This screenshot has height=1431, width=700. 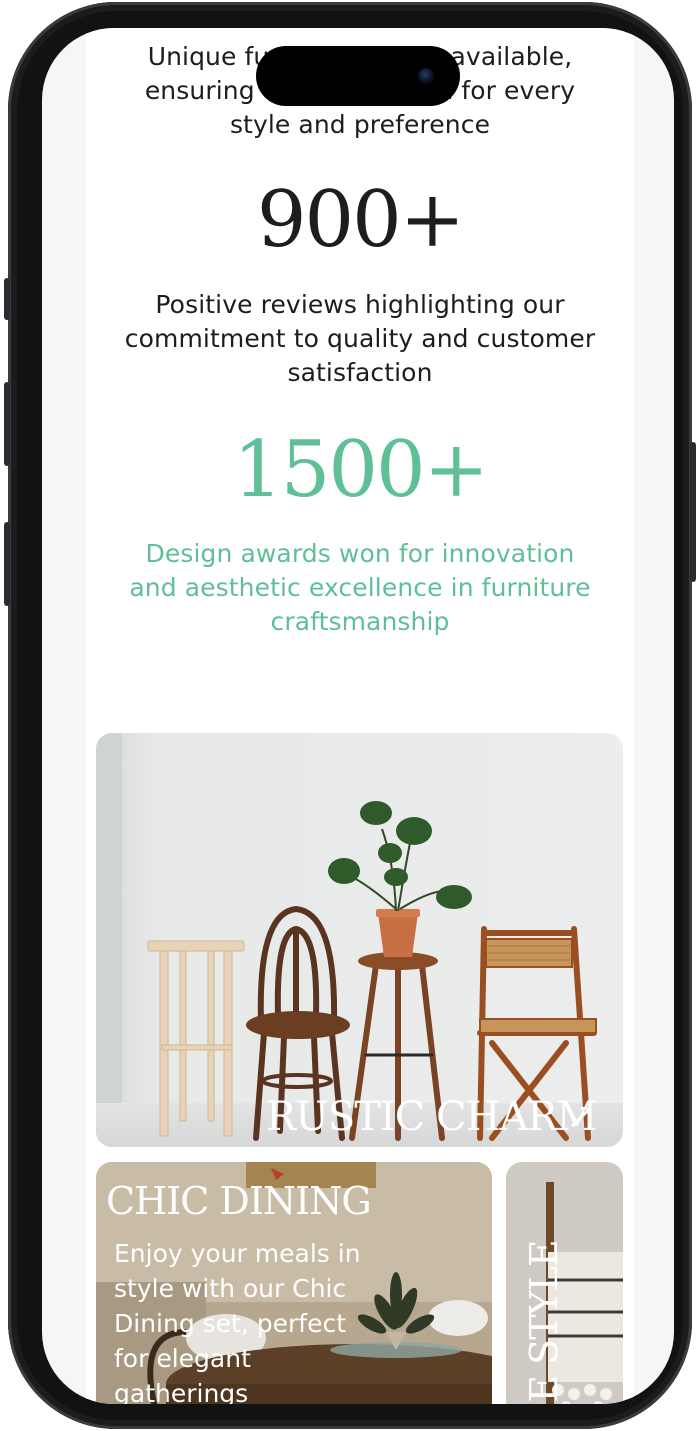 What do you see at coordinates (693, 512) in the screenshot?
I see `power-button` at bounding box center [693, 512].